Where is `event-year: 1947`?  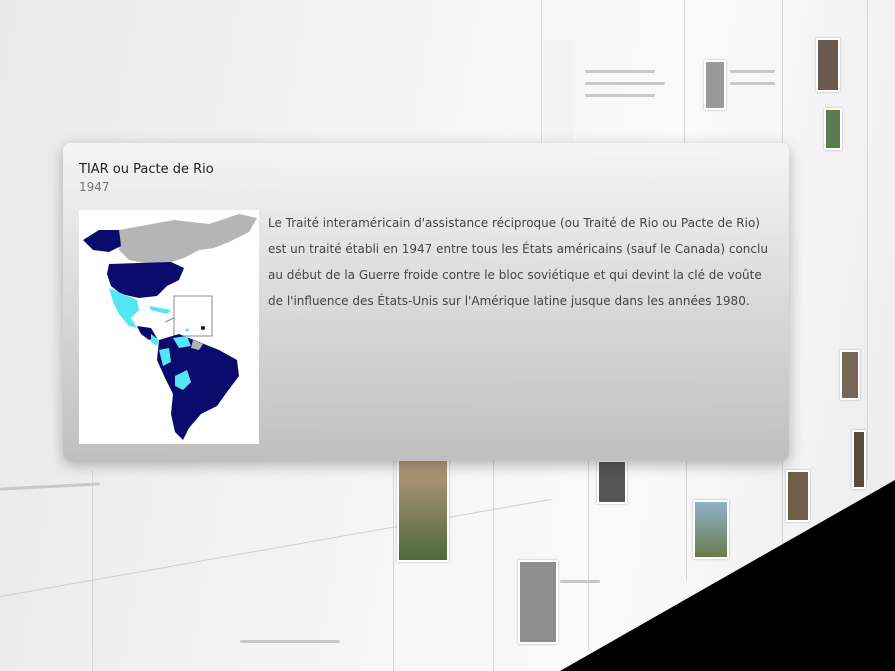
event-year: 1947 is located at coordinates (94, 187).